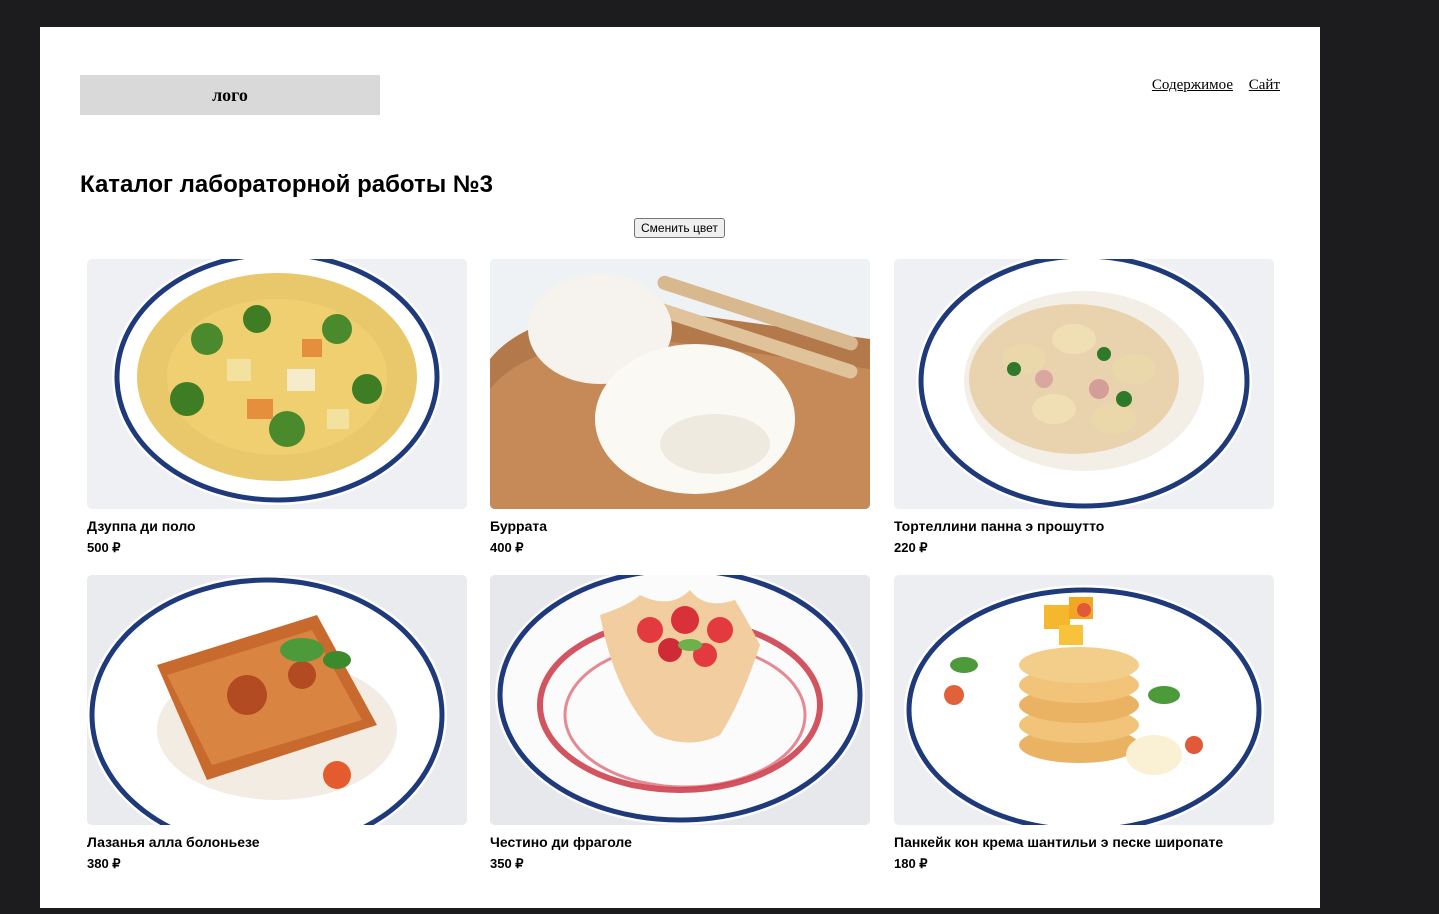 The width and height of the screenshot is (1439, 914). Describe the element at coordinates (141, 526) in the screenshot. I see `product-name: Дзуппа ди поло` at that location.